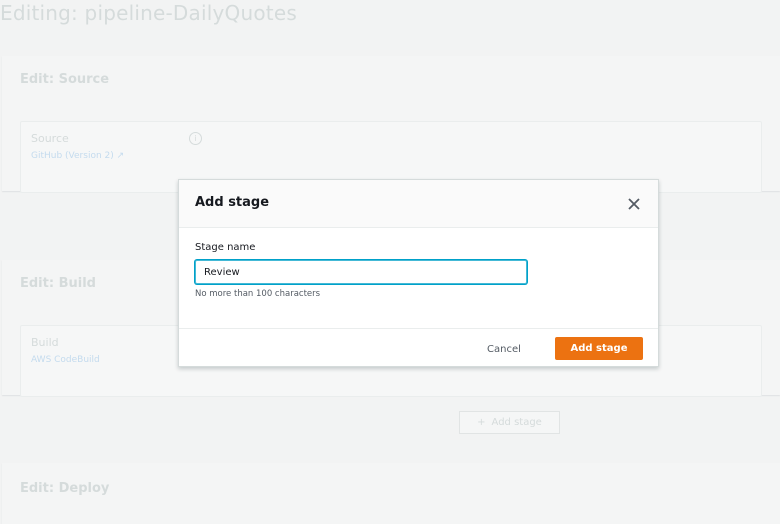 The height and width of the screenshot is (524, 780). Describe the element at coordinates (195, 138) in the screenshot. I see `info-icon: i` at that location.